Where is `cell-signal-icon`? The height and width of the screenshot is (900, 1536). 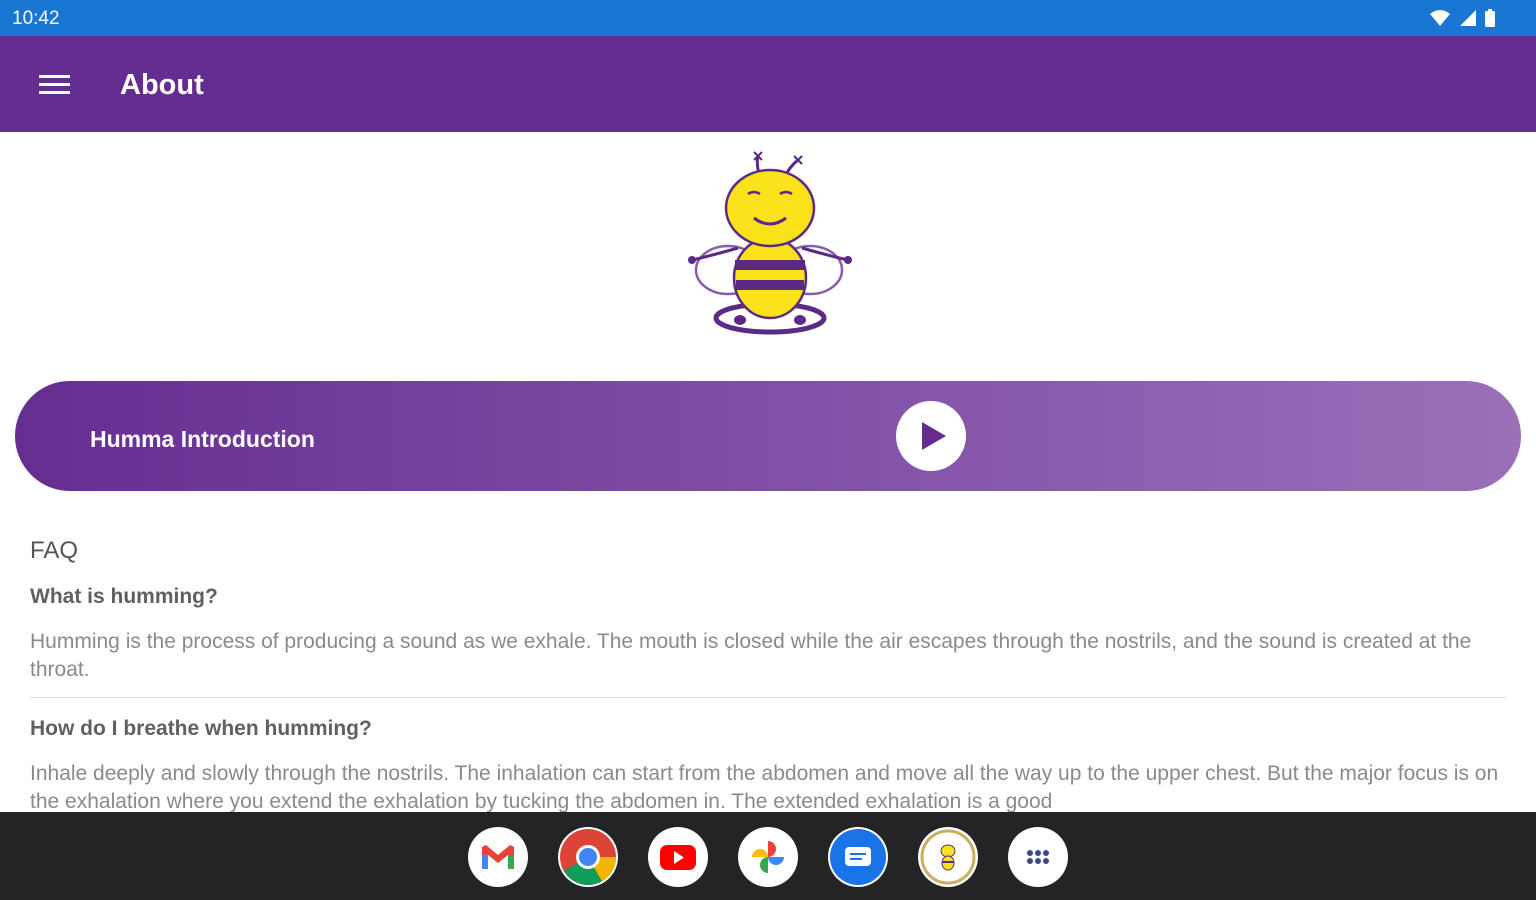 cell-signal-icon is located at coordinates (1467, 18).